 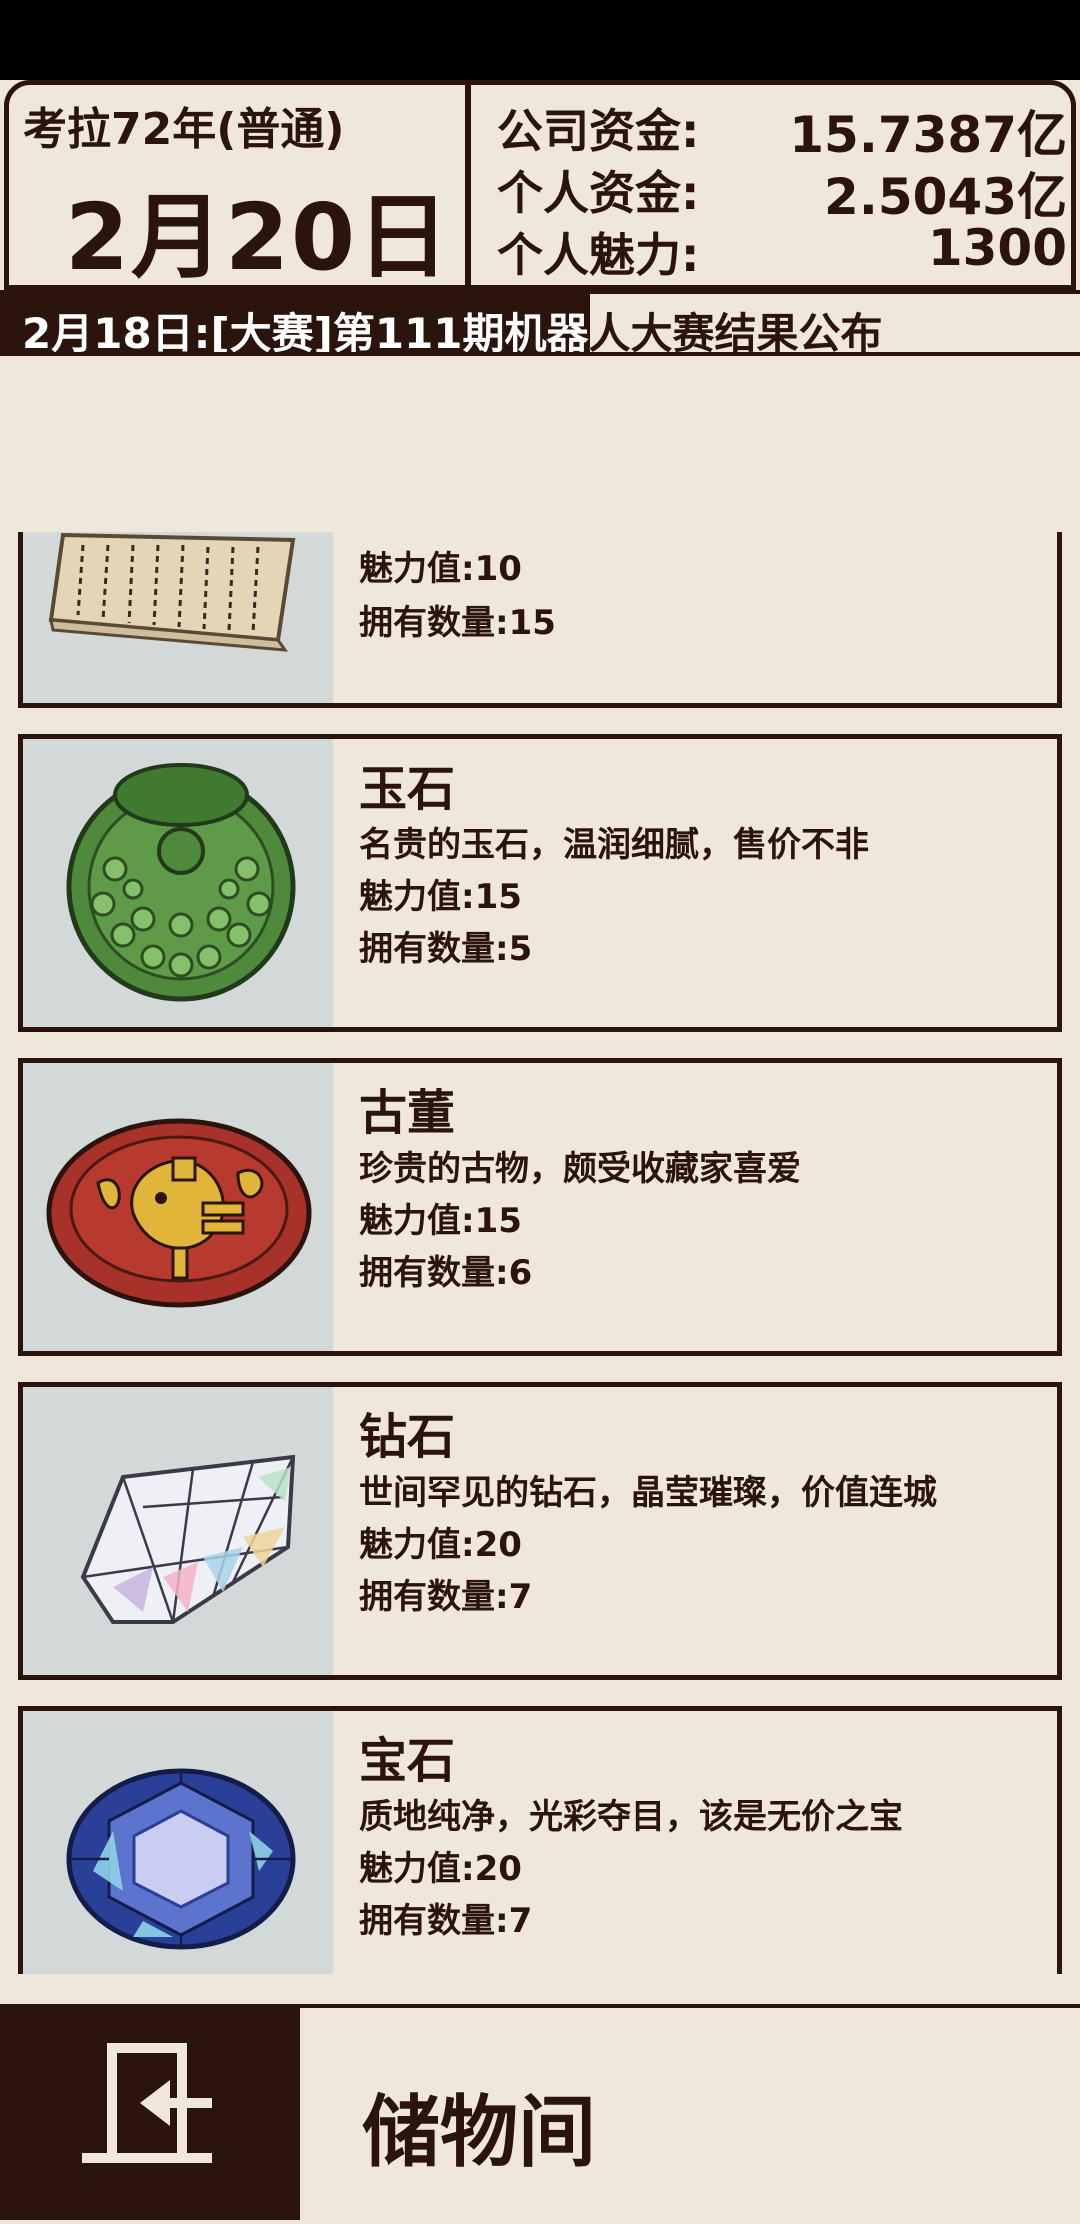 What do you see at coordinates (540, 1840) in the screenshot?
I see `list-item: 宝石 质地纯净，光彩夺目，该是无价之宝 魅力值:20 拥有数量:7` at bounding box center [540, 1840].